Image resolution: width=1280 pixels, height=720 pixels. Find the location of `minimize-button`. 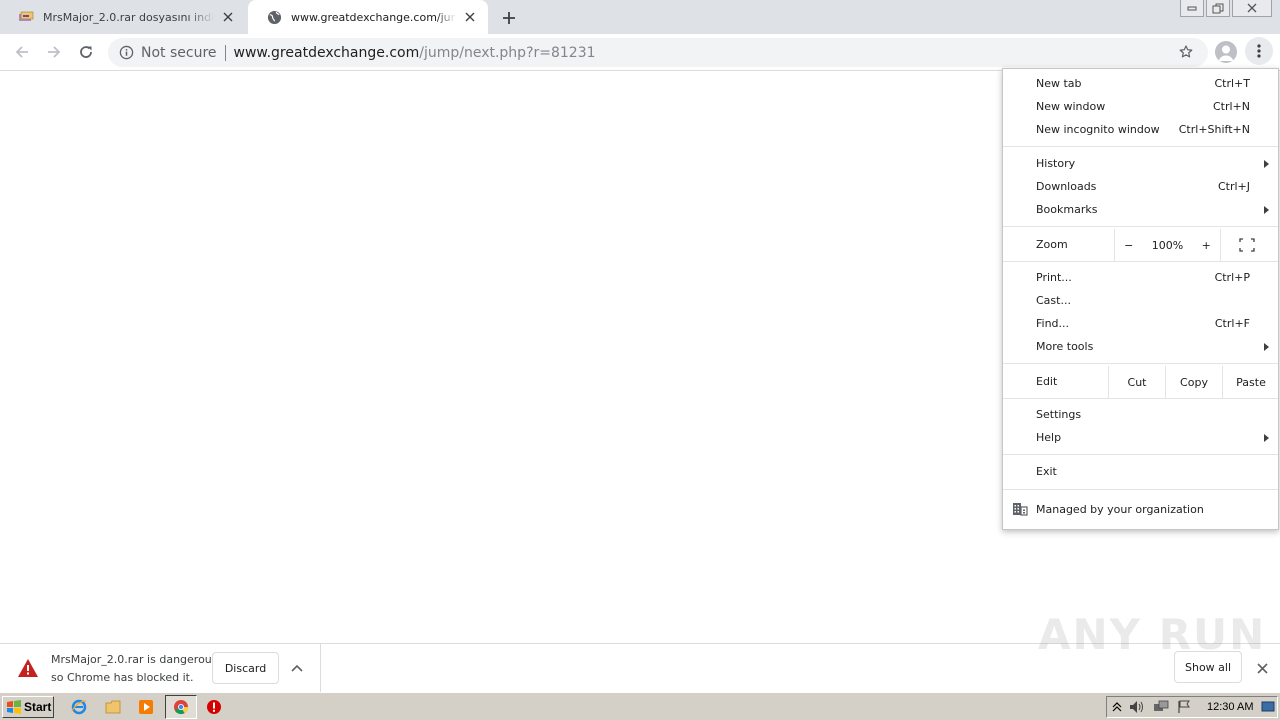

minimize-button is located at coordinates (1192, 8).